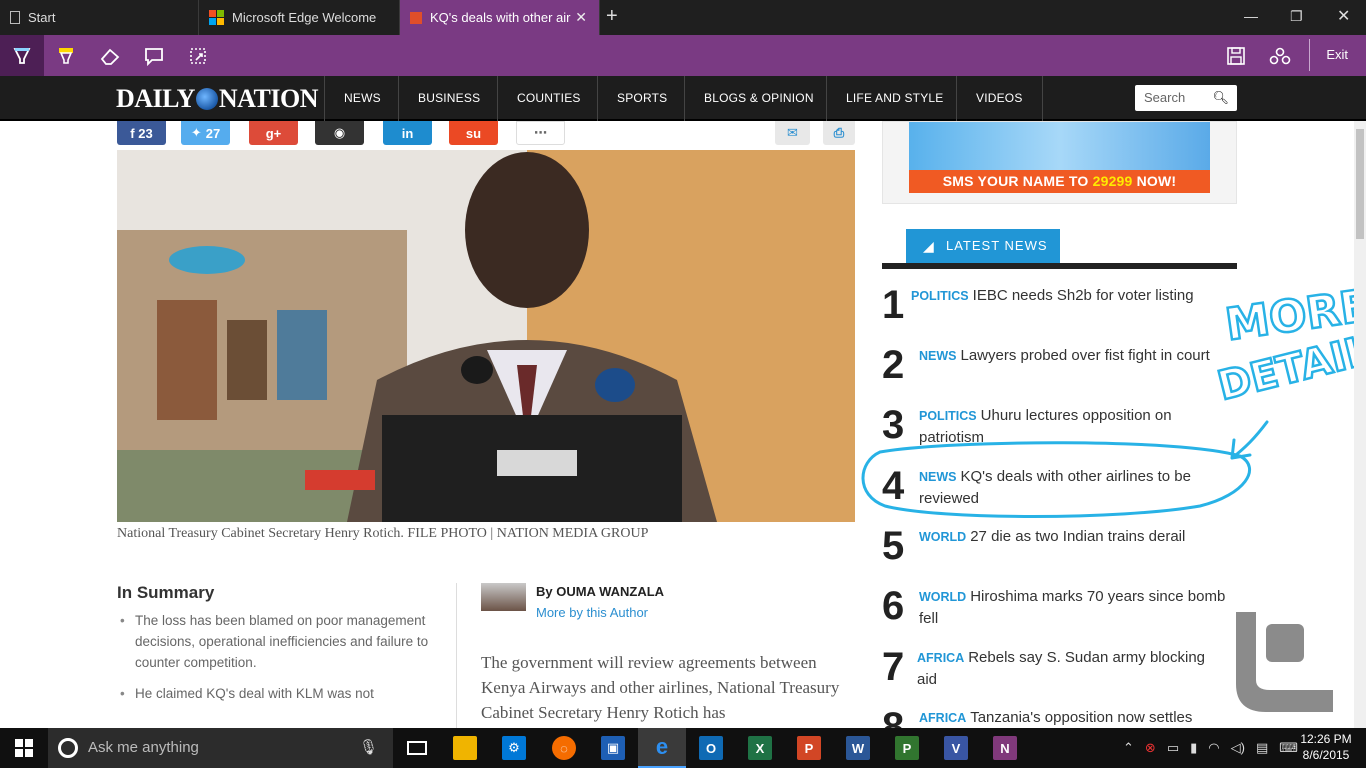 The width and height of the screenshot is (1366, 768). What do you see at coordinates (1165, 97) in the screenshot?
I see `search-placeholder: Search` at bounding box center [1165, 97].